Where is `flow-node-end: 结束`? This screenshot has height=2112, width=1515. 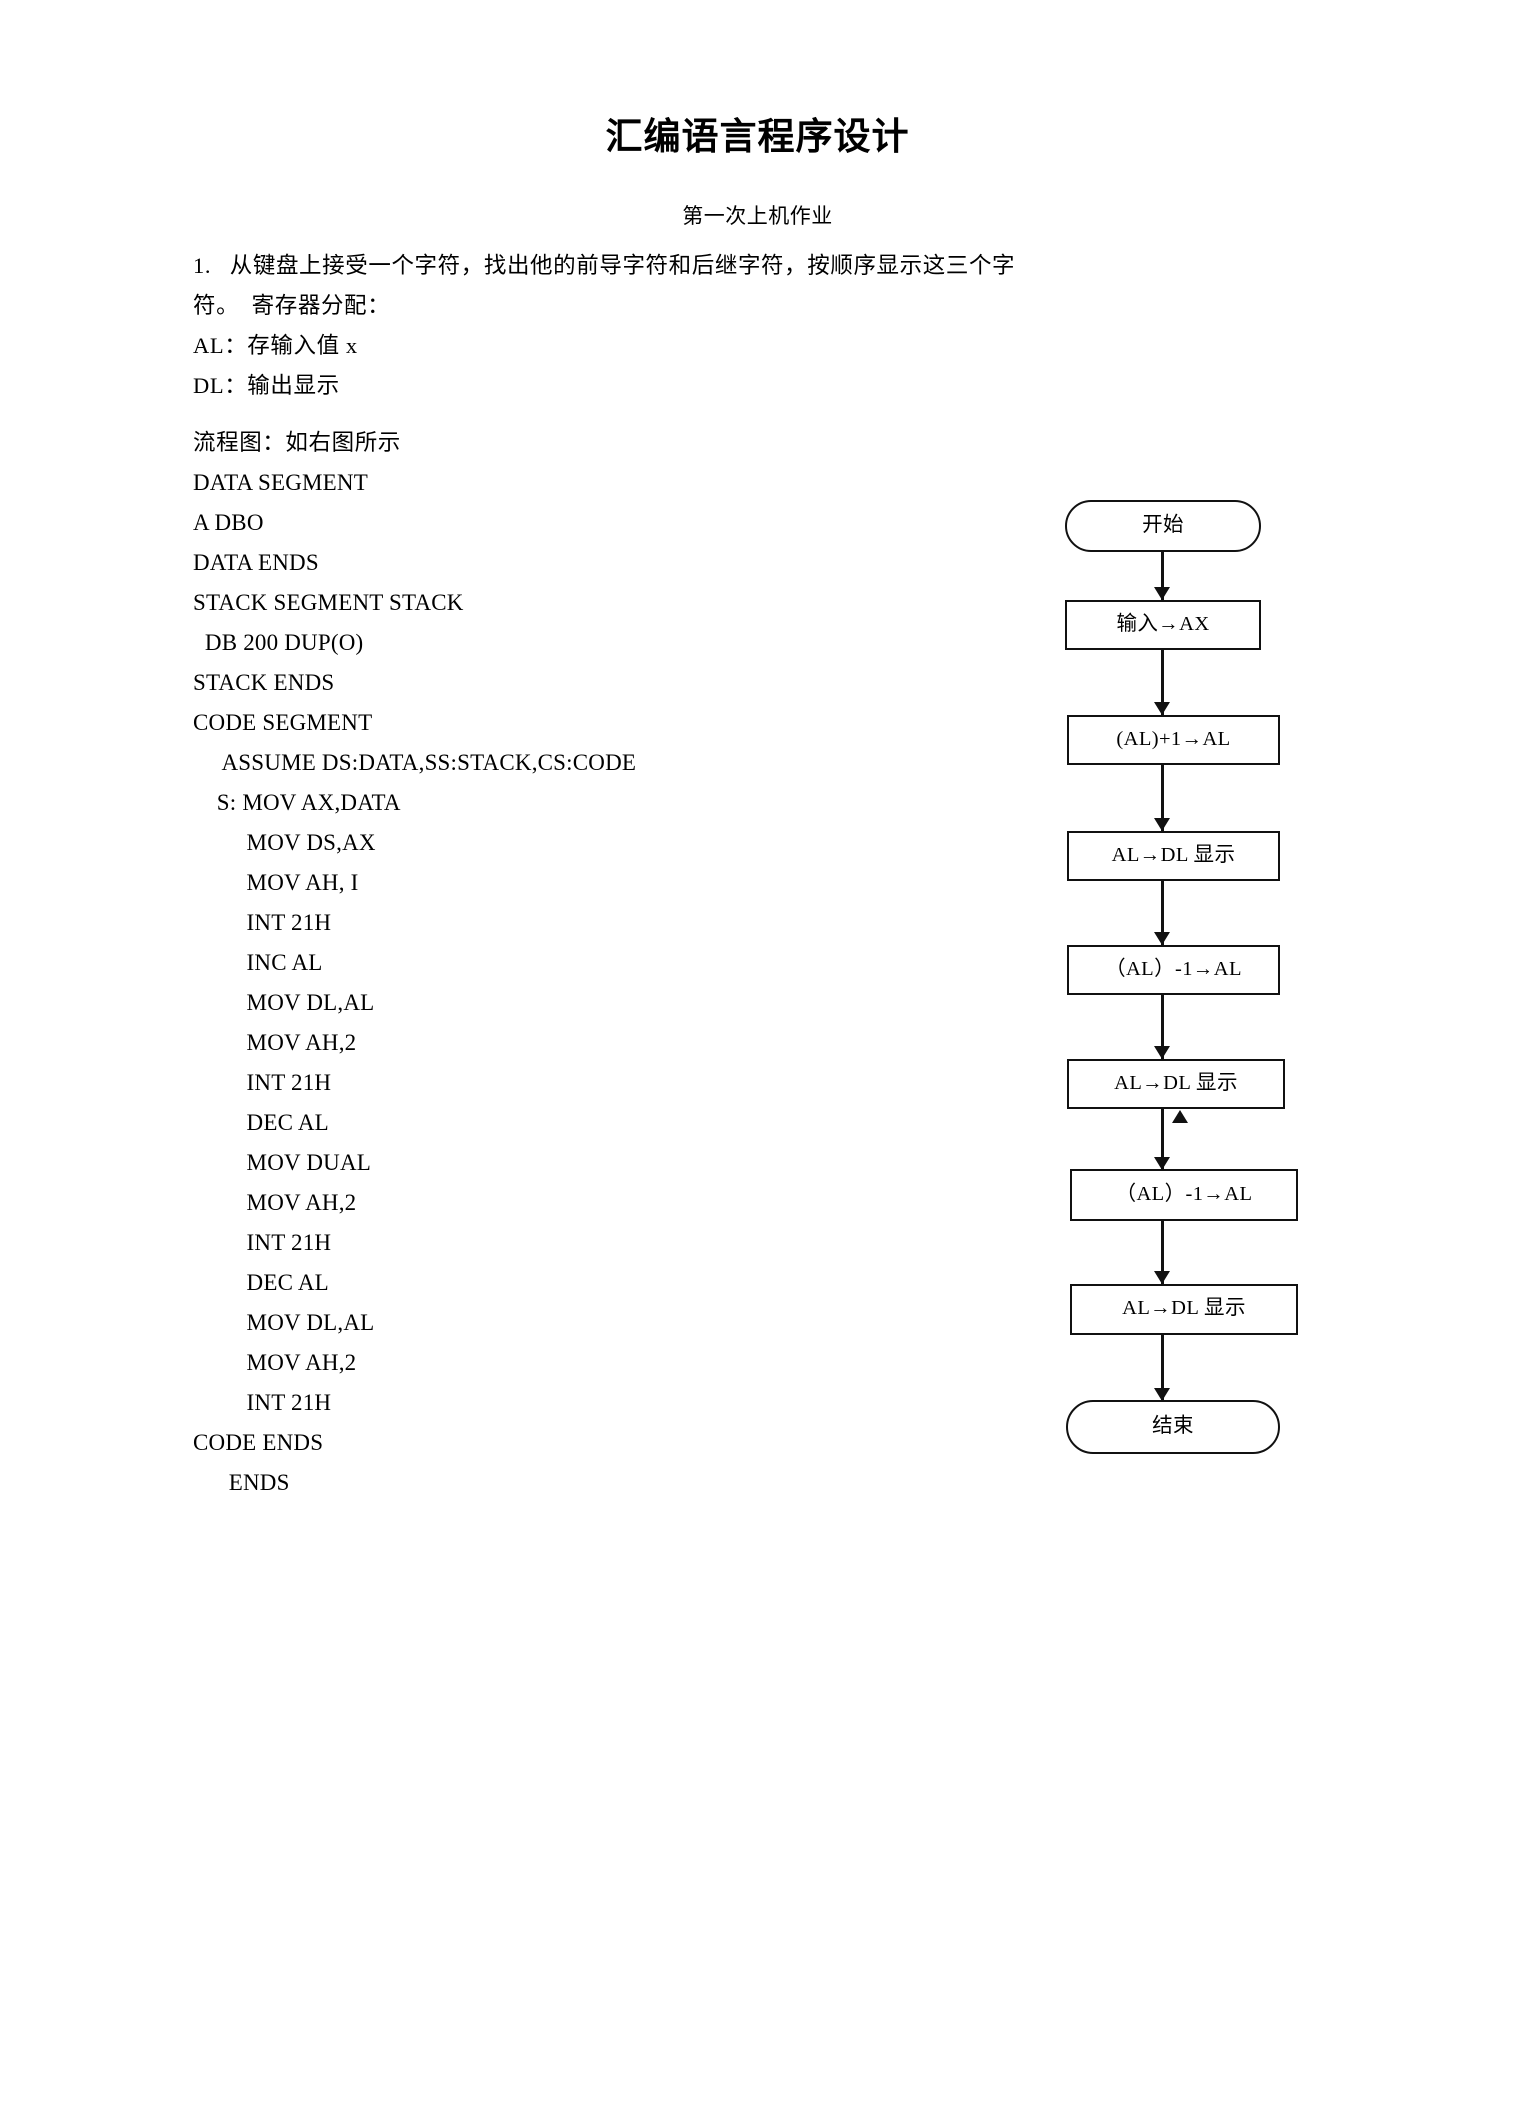
flow-node-end: 结束 is located at coordinates (1173, 1427).